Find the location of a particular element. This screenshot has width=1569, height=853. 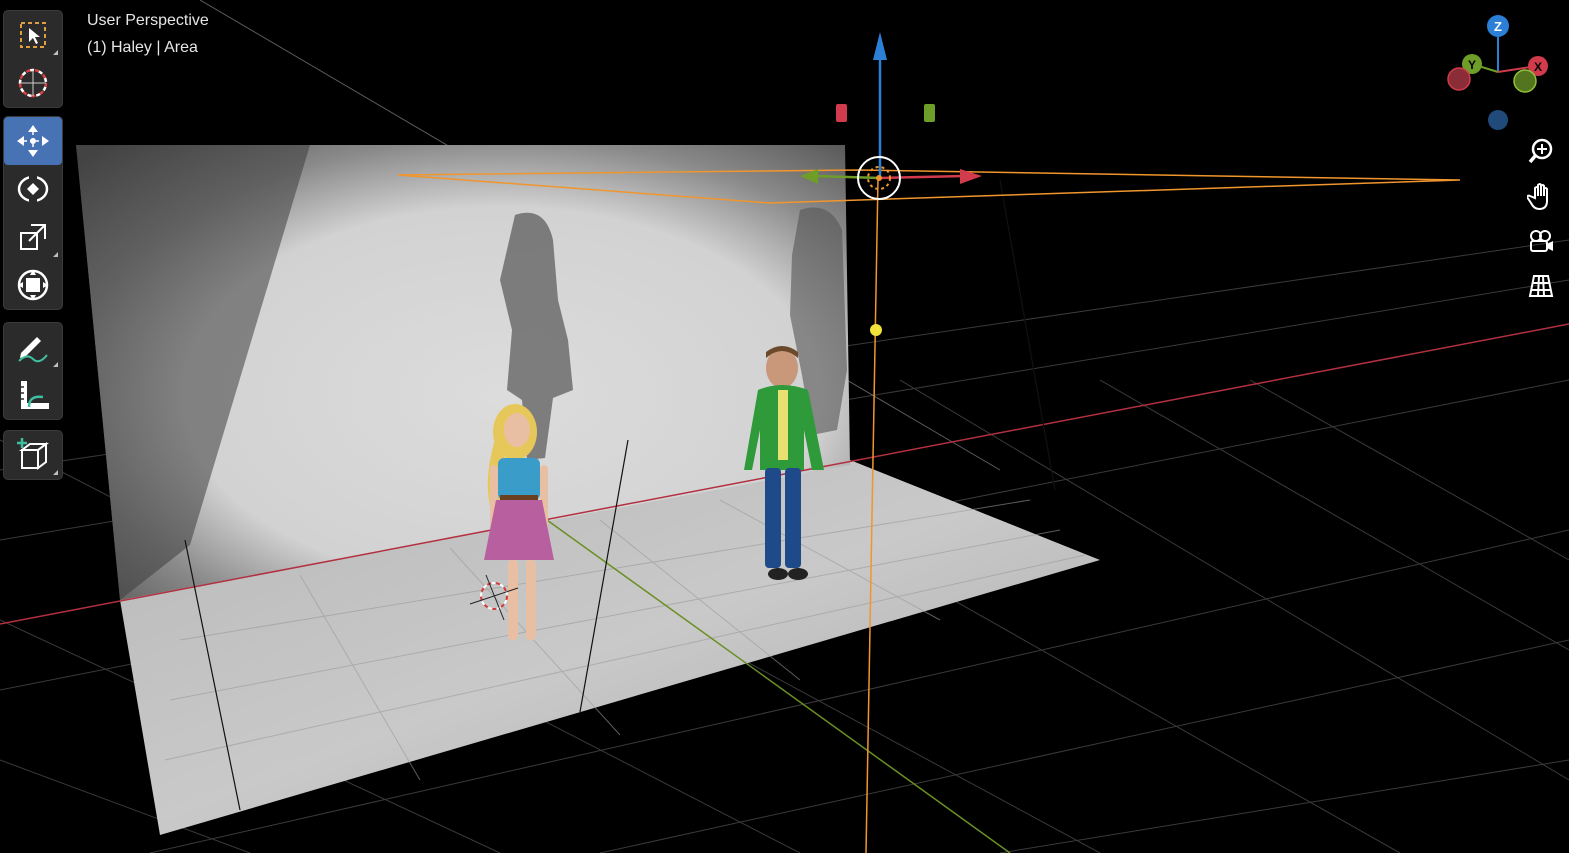

add-cube-tool is located at coordinates (33, 455).